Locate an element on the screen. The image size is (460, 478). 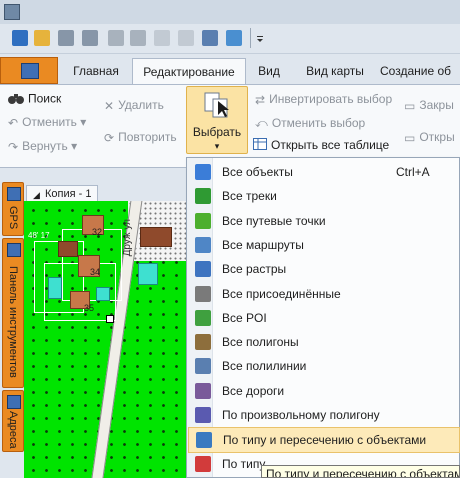
search-button: Поиск is located at coordinates (34, 99).